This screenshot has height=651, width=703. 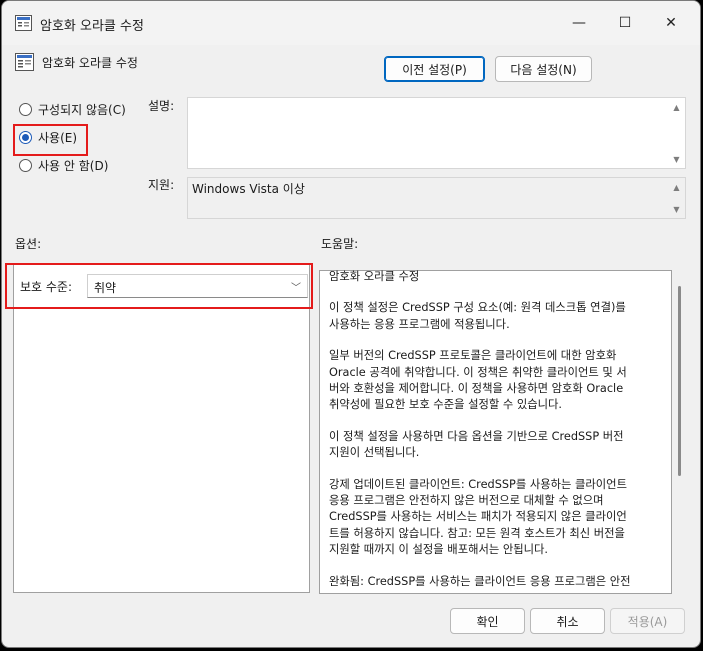 I want to click on supported-scrollbar: ▲ ▼, so click(x=676, y=198).